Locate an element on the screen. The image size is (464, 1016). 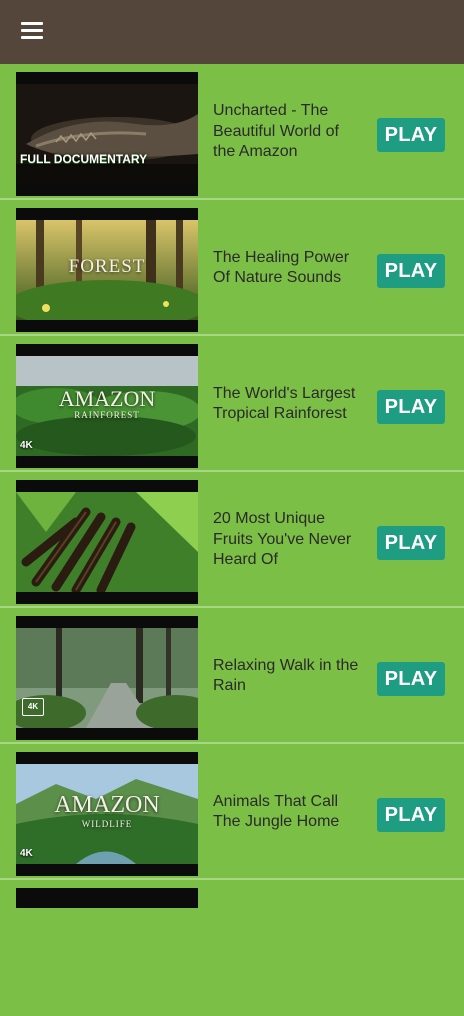
hamburger-menu-icon is located at coordinates (32, 31).